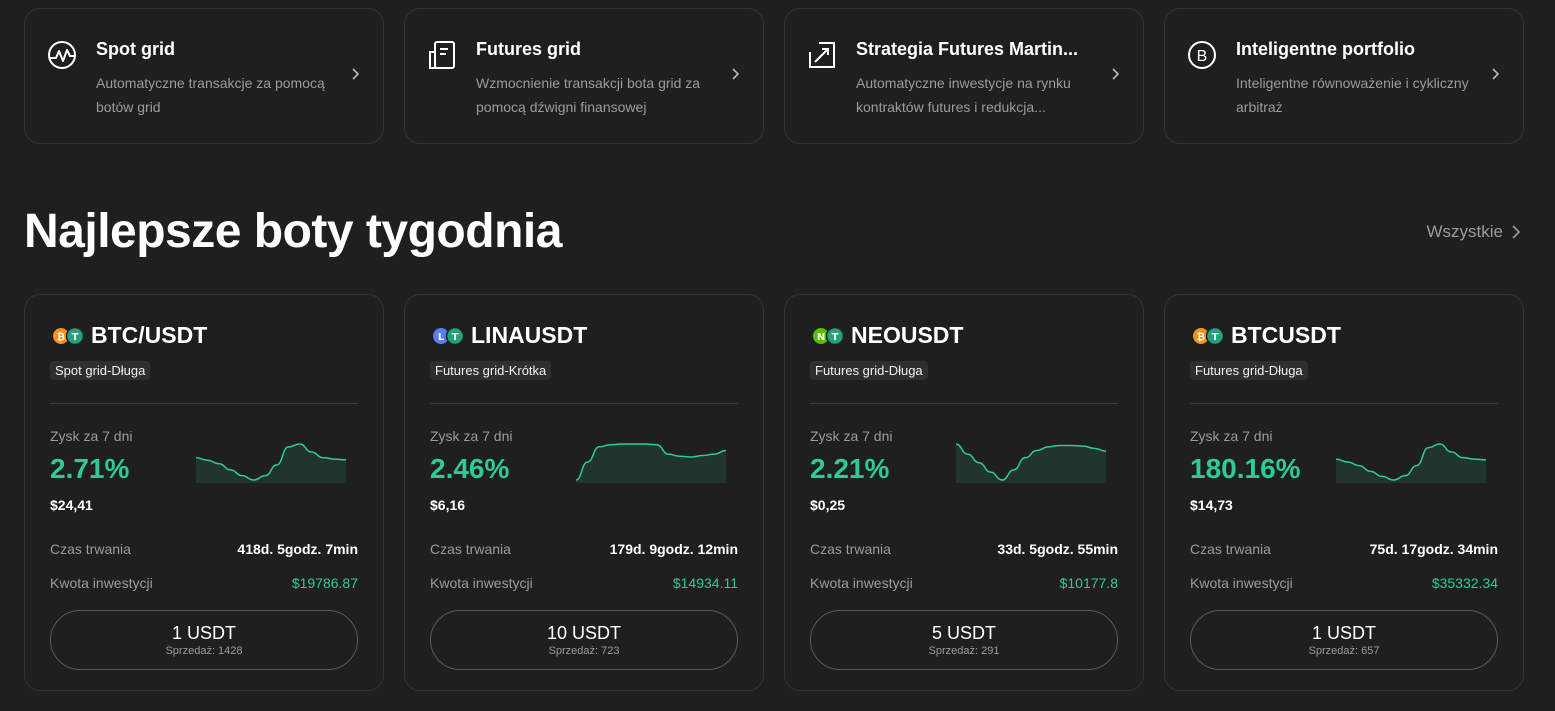  Describe the element at coordinates (62, 55) in the screenshot. I see `chart-wave-icon` at that location.